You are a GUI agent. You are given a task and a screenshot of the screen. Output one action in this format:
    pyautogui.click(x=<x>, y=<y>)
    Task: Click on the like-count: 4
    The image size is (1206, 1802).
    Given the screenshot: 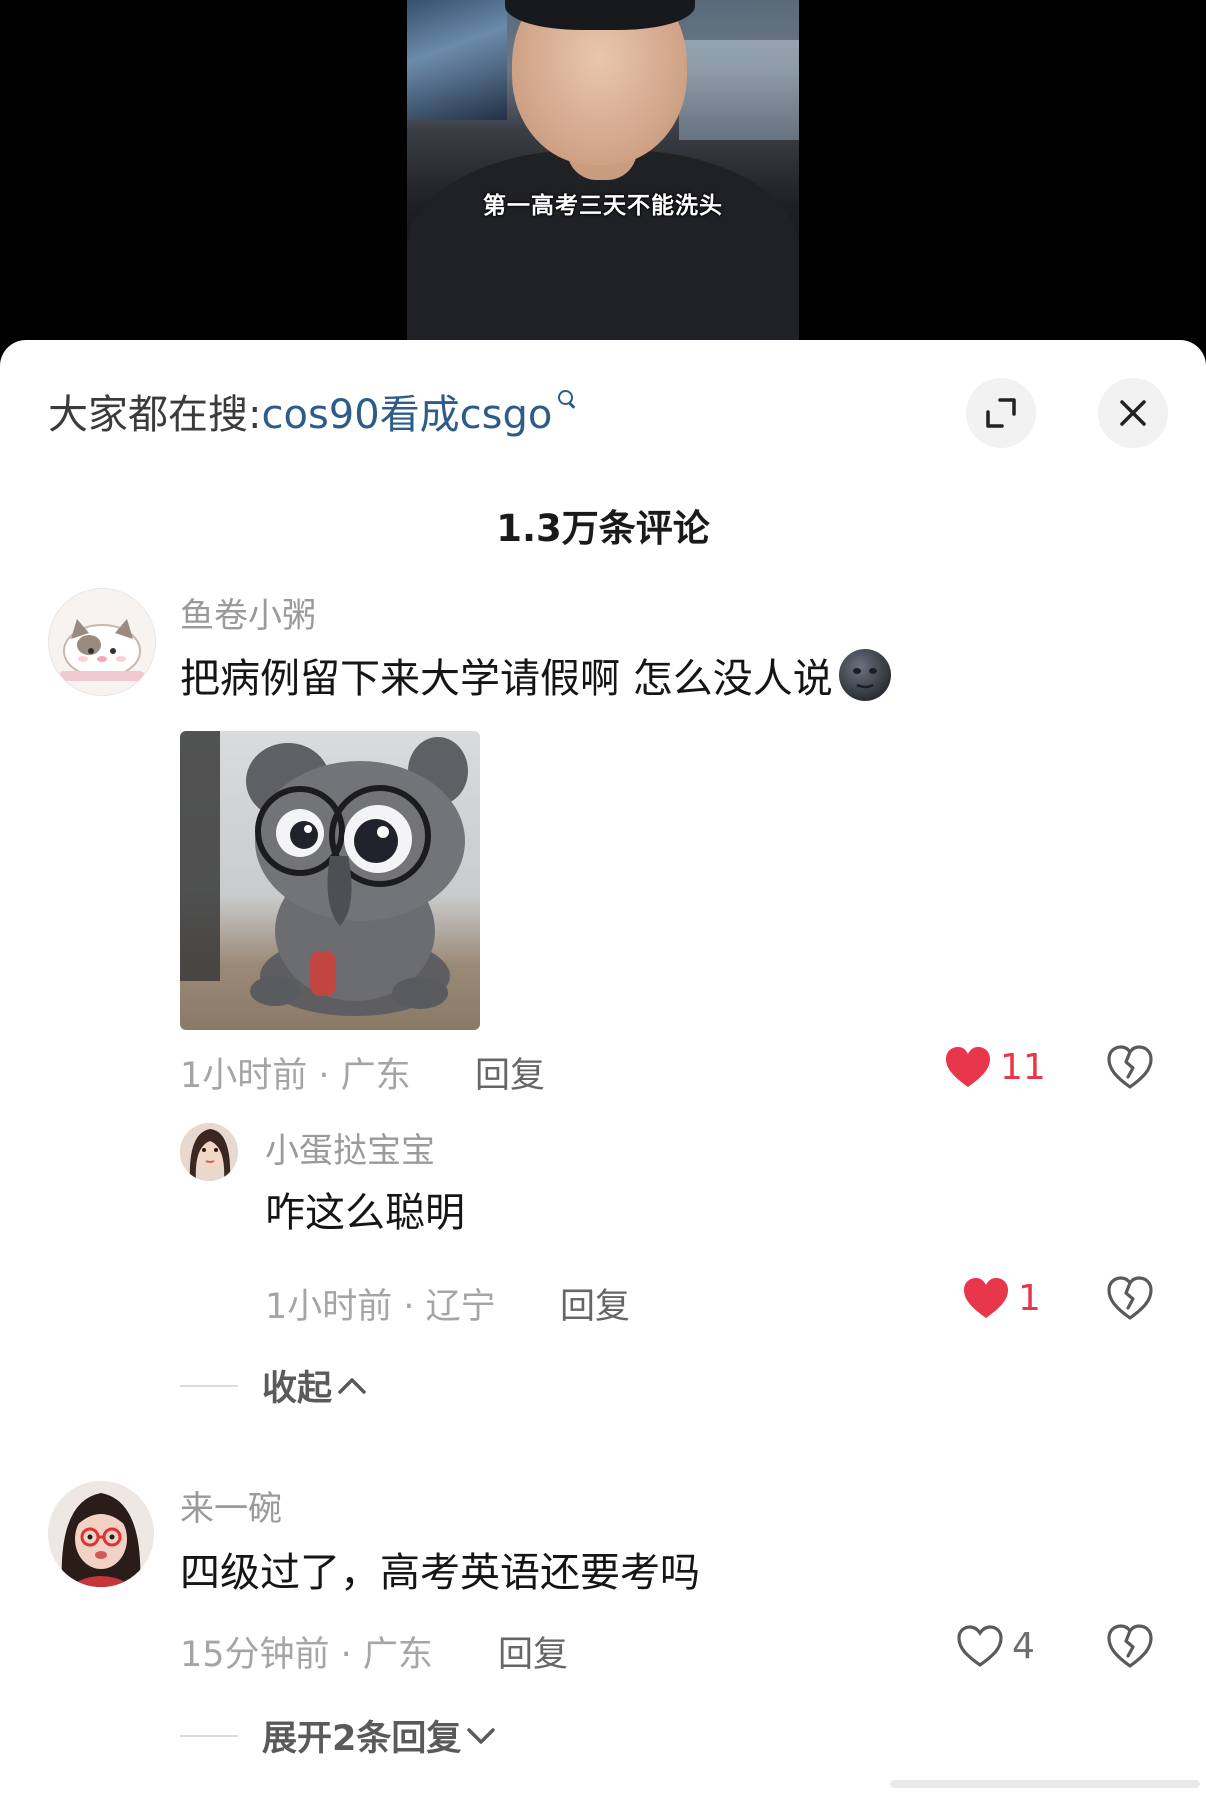 What is the action you would take?
    pyautogui.click(x=1023, y=1646)
    